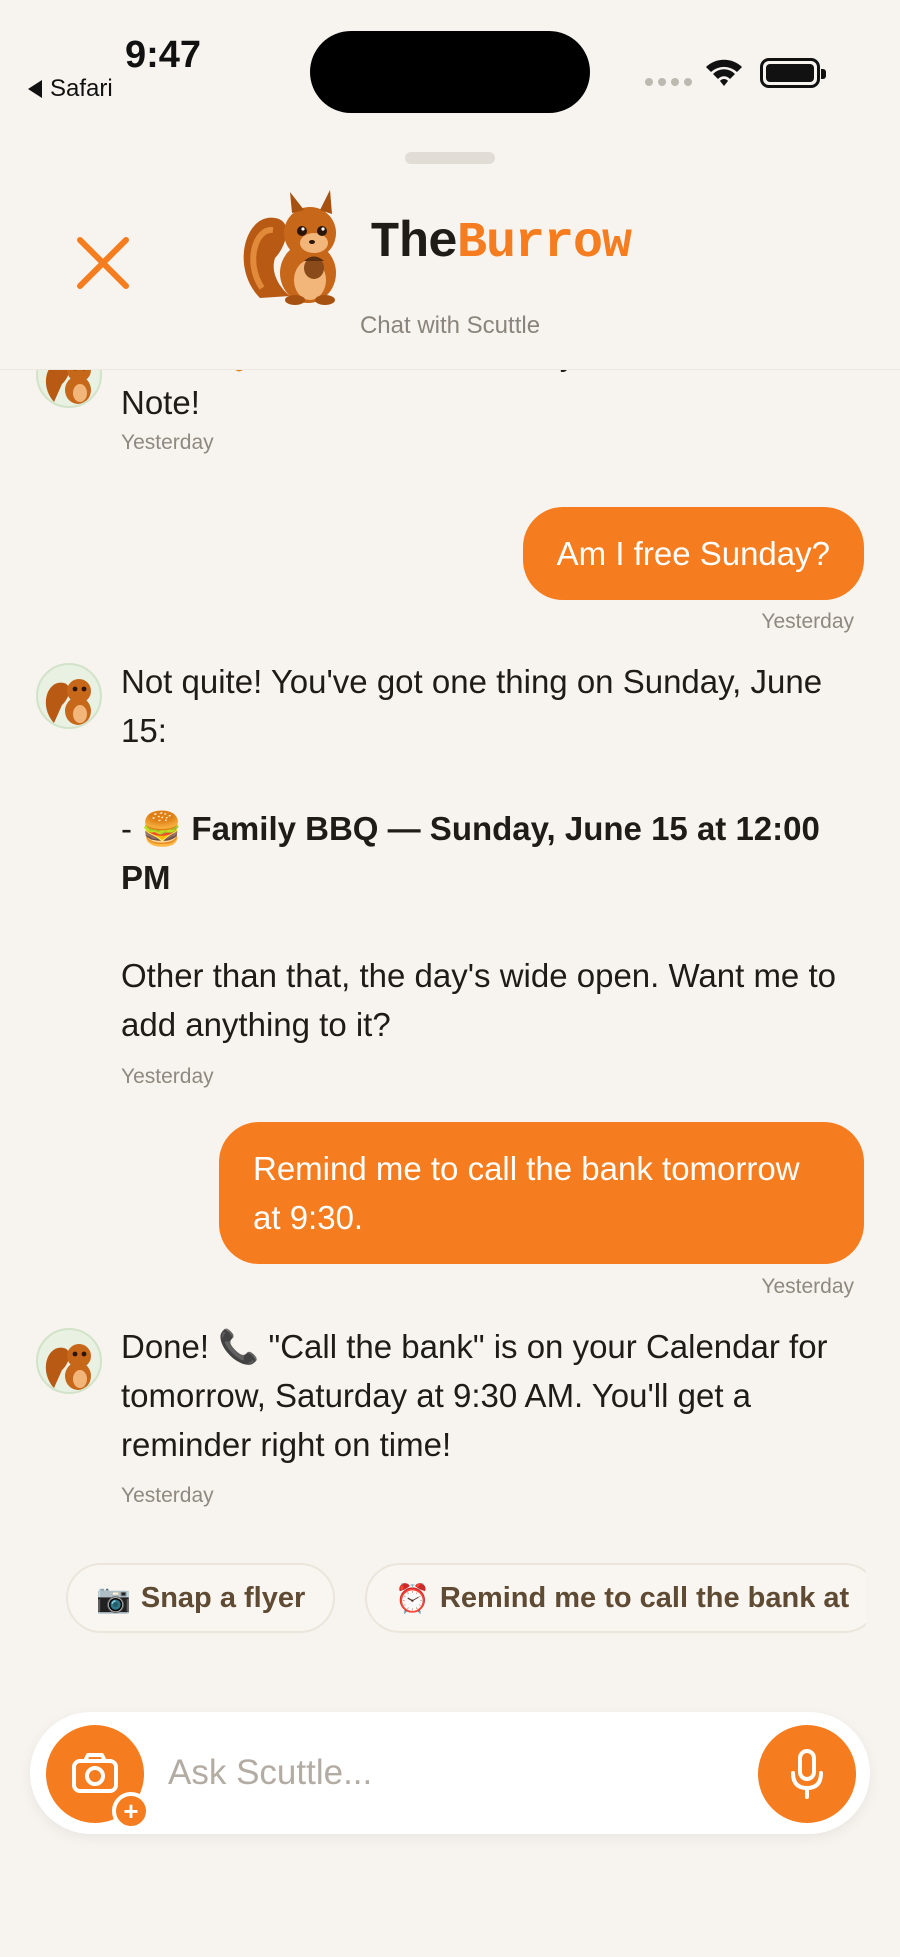 This screenshot has width=900, height=1957. I want to click on microphone-button, so click(807, 1774).